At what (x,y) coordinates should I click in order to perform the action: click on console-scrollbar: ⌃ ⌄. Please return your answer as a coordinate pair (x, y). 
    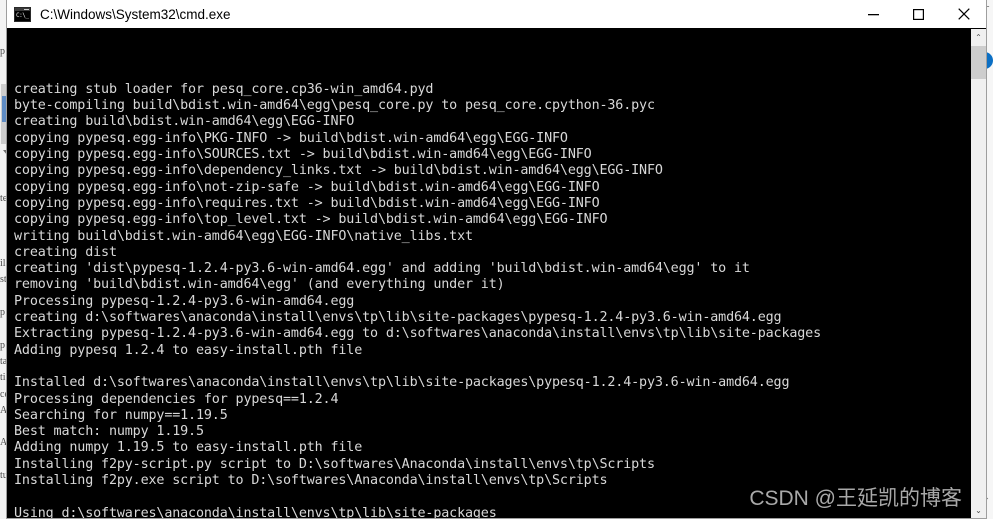
    Looking at the image, I should click on (978, 273).